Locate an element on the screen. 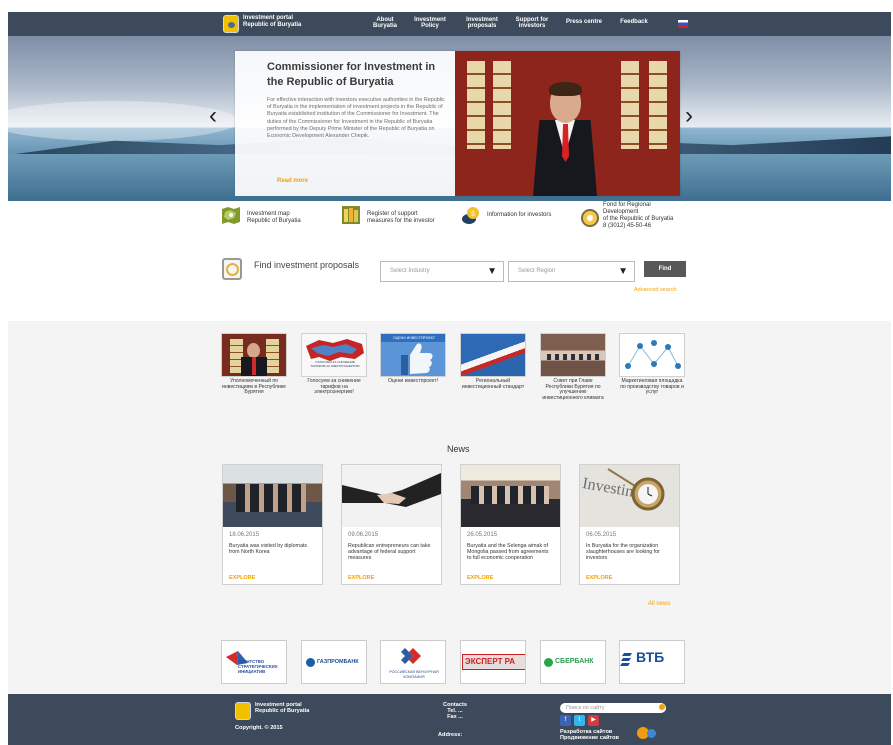  slider-prev-arrow: ‹ is located at coordinates (213, 116).